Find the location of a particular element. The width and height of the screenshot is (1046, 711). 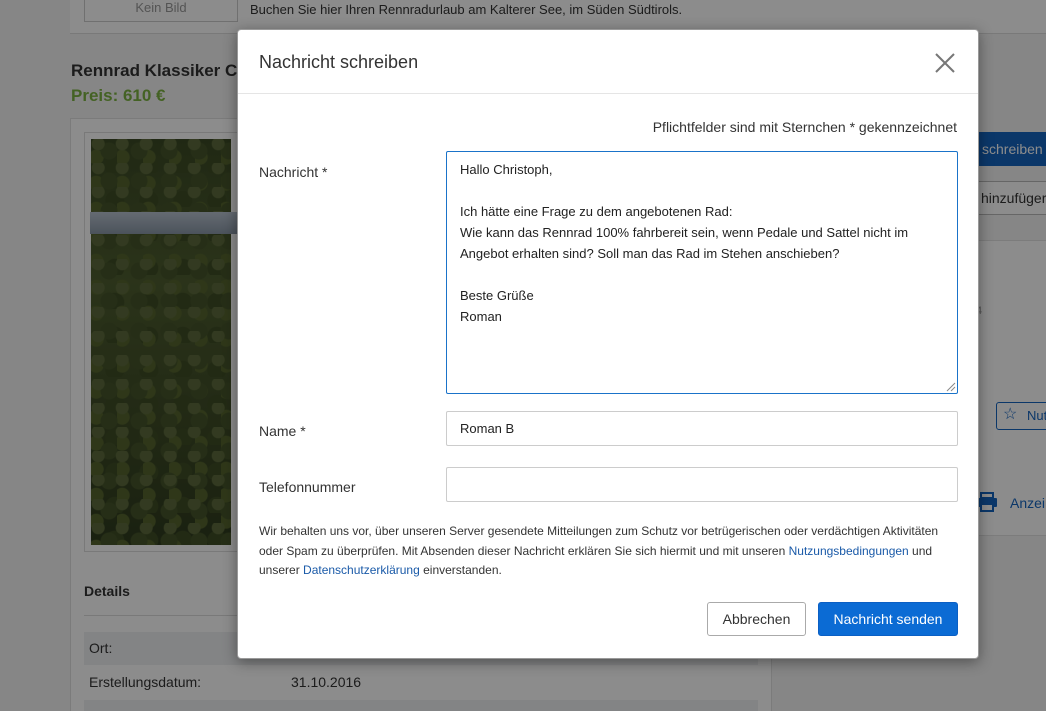

name-label: Name * is located at coordinates (282, 431).